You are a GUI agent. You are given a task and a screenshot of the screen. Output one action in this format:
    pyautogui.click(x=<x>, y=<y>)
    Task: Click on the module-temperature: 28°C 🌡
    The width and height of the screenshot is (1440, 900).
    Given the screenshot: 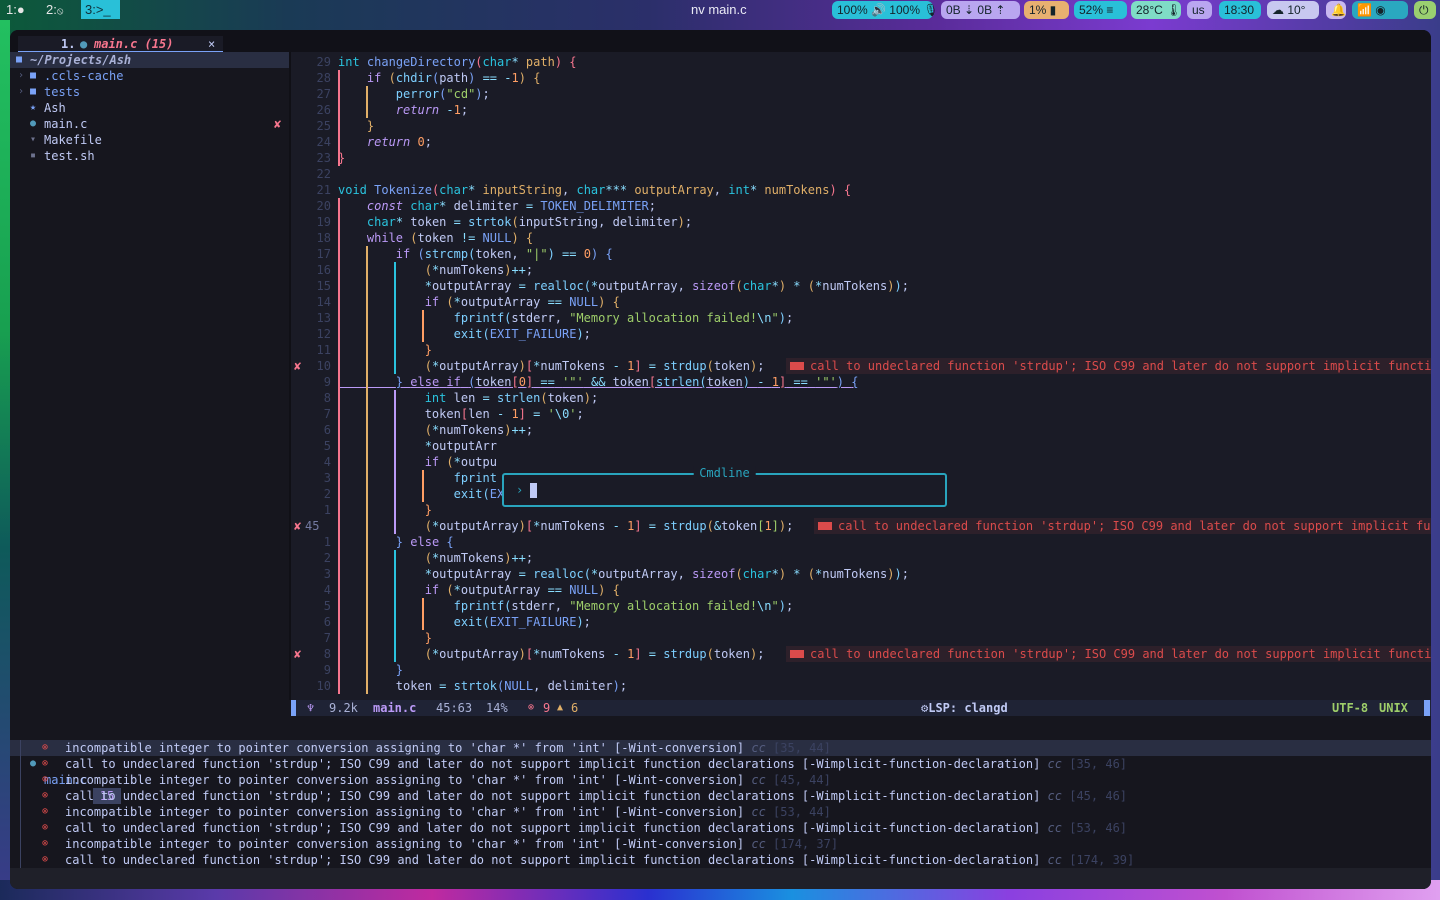 What is the action you would take?
    pyautogui.click(x=1156, y=10)
    